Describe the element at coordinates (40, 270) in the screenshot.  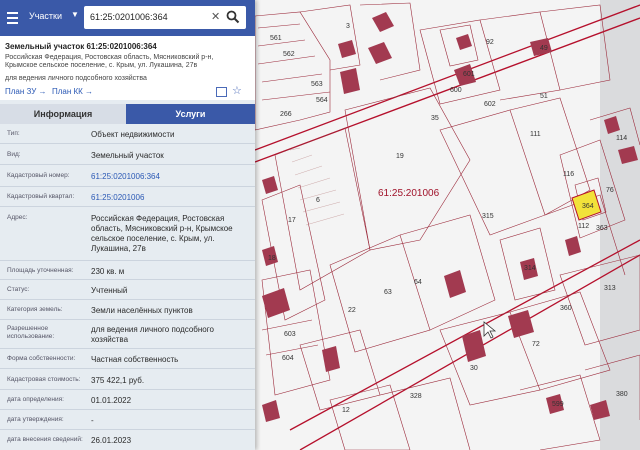
I see `row-label: Площадь уточненная:` at that location.